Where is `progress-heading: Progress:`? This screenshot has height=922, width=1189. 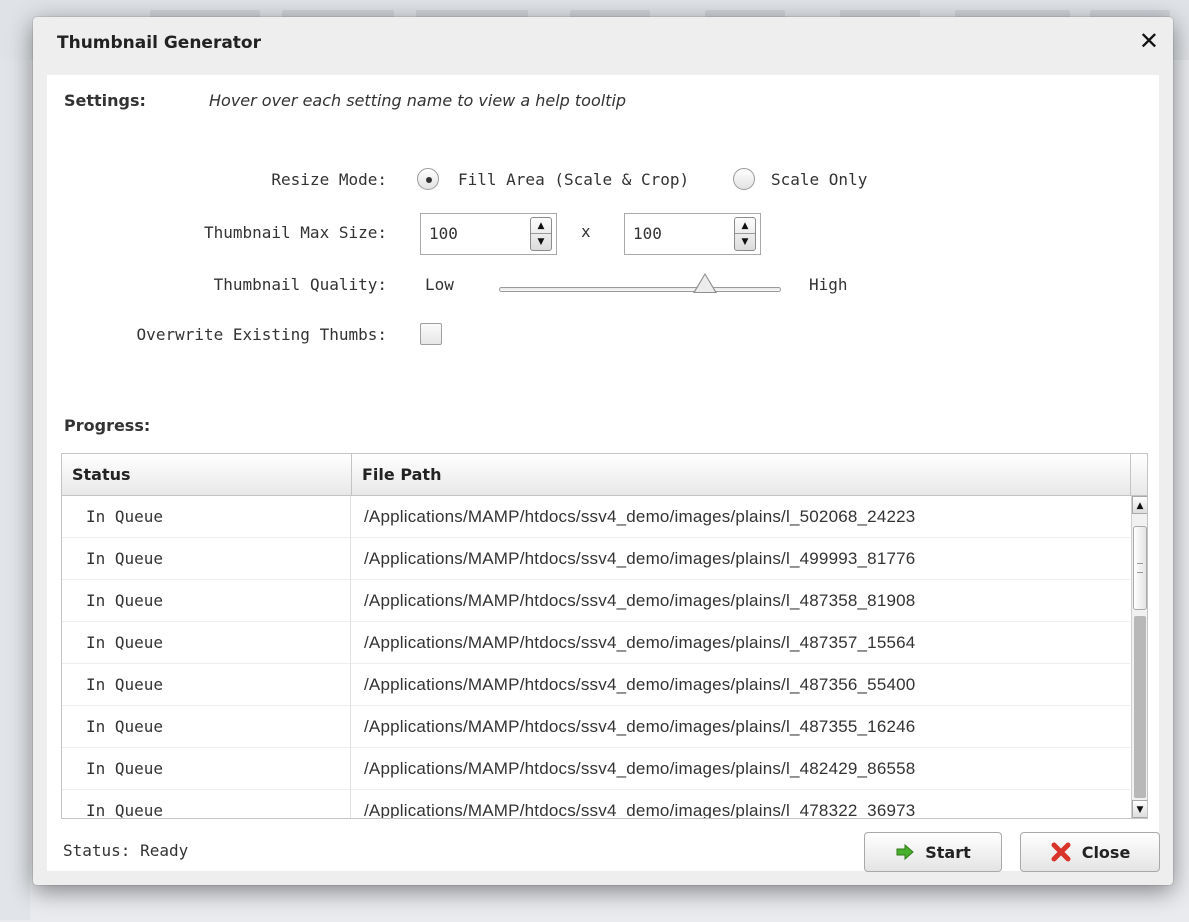 progress-heading: Progress: is located at coordinates (107, 425).